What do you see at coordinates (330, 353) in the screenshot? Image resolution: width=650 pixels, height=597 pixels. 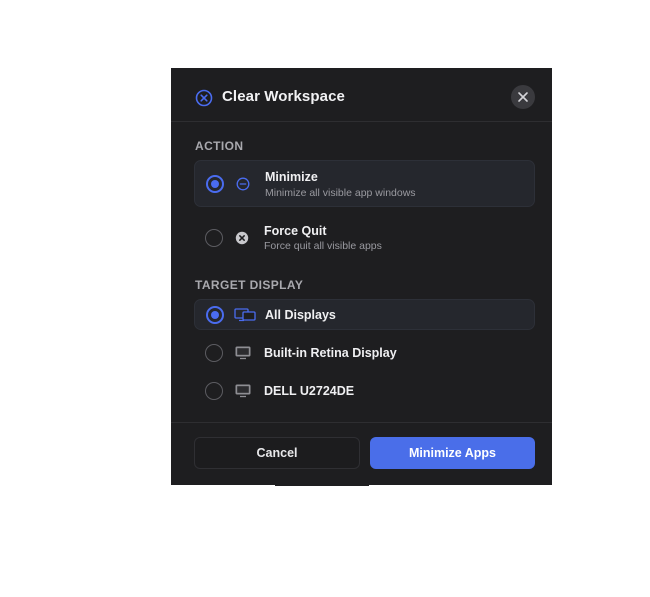 I see `built-in-display-title: Built-in Retina Display` at bounding box center [330, 353].